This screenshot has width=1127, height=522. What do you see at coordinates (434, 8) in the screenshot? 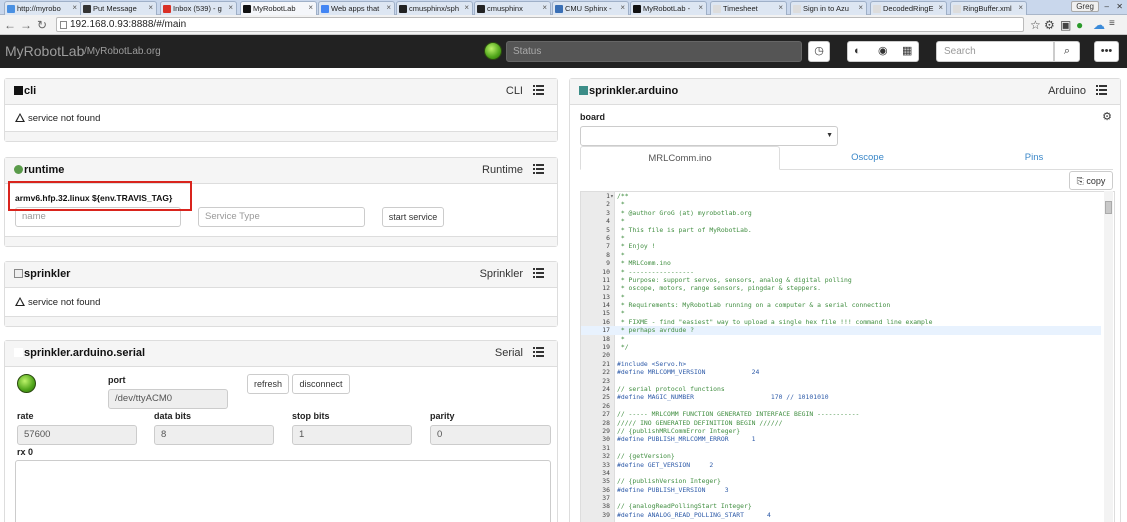
I see `browser-tab: cmusphinx/sph ×` at bounding box center [434, 8].